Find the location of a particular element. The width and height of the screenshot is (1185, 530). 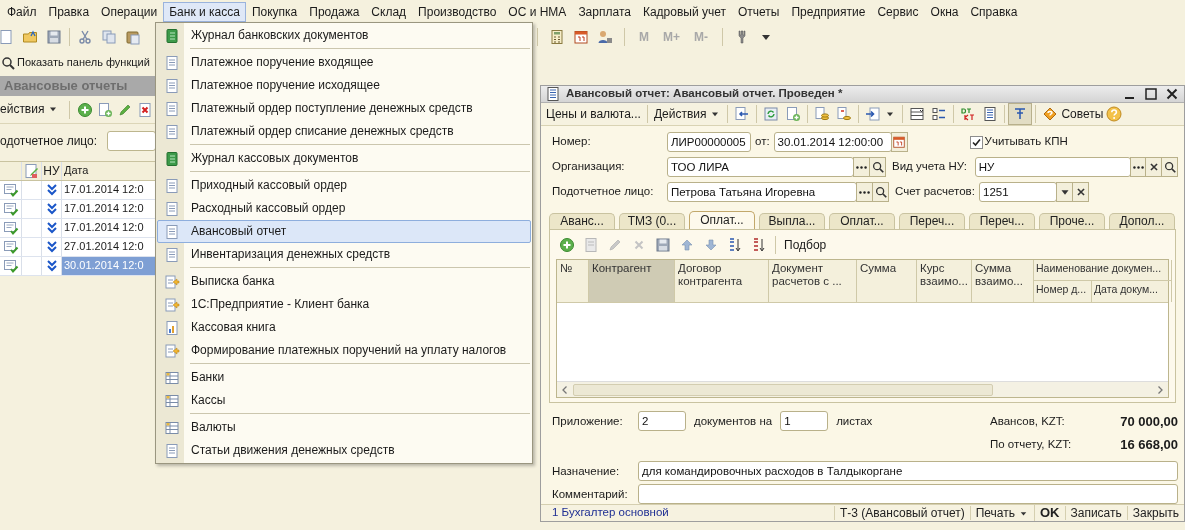

count-field: 1 is located at coordinates (804, 421).